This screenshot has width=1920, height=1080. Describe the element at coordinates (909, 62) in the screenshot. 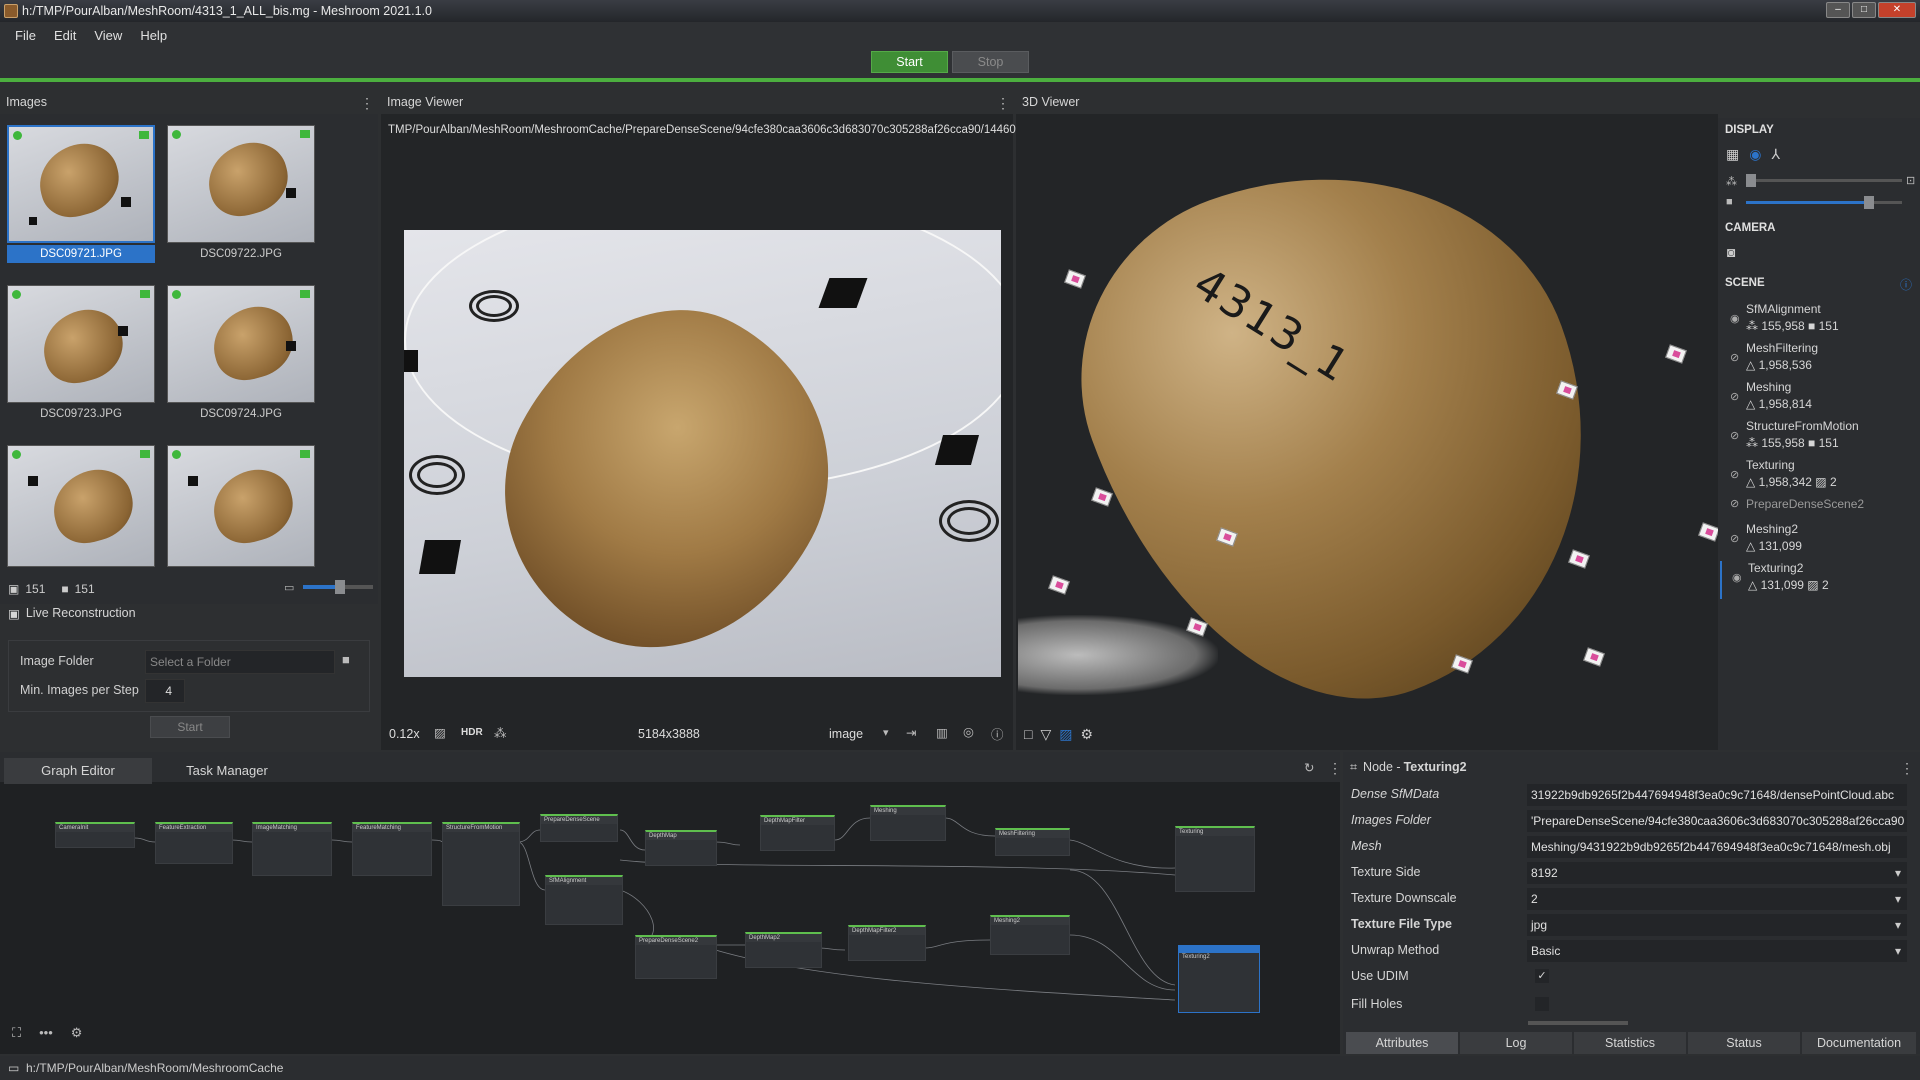

I see `start-button: Start` at that location.